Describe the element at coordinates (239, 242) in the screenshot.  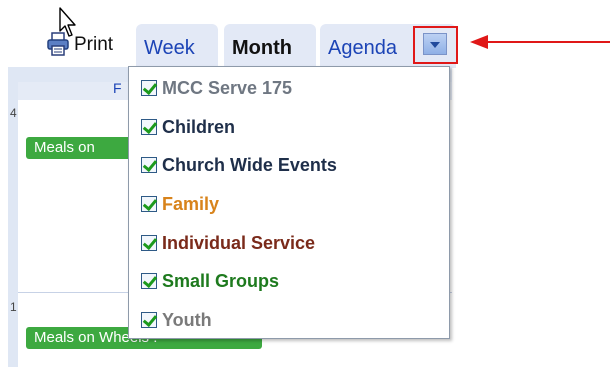
I see `option-label: Individual Service` at that location.